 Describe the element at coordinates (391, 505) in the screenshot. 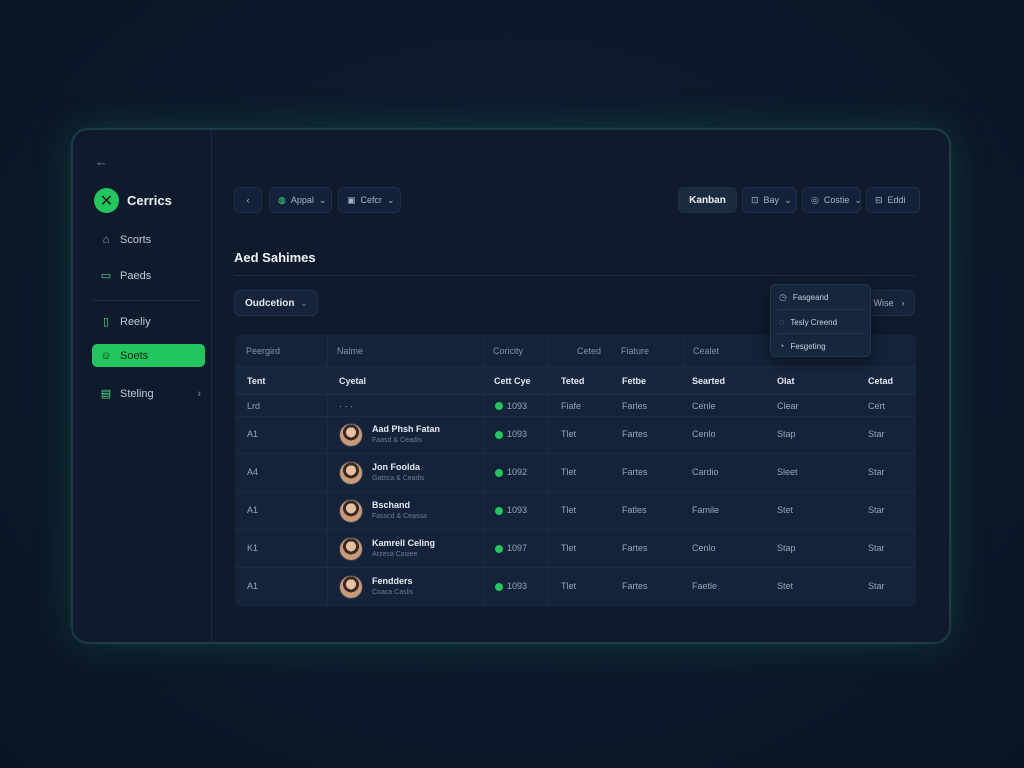

I see `person-name: Bschand` at that location.